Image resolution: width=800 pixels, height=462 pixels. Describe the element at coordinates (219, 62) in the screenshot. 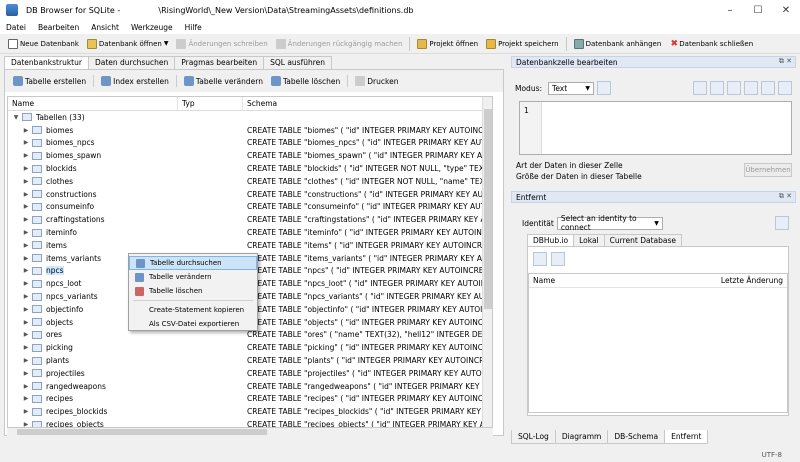

I see `tab-pragmas: Pragmas bearbeiten` at that location.